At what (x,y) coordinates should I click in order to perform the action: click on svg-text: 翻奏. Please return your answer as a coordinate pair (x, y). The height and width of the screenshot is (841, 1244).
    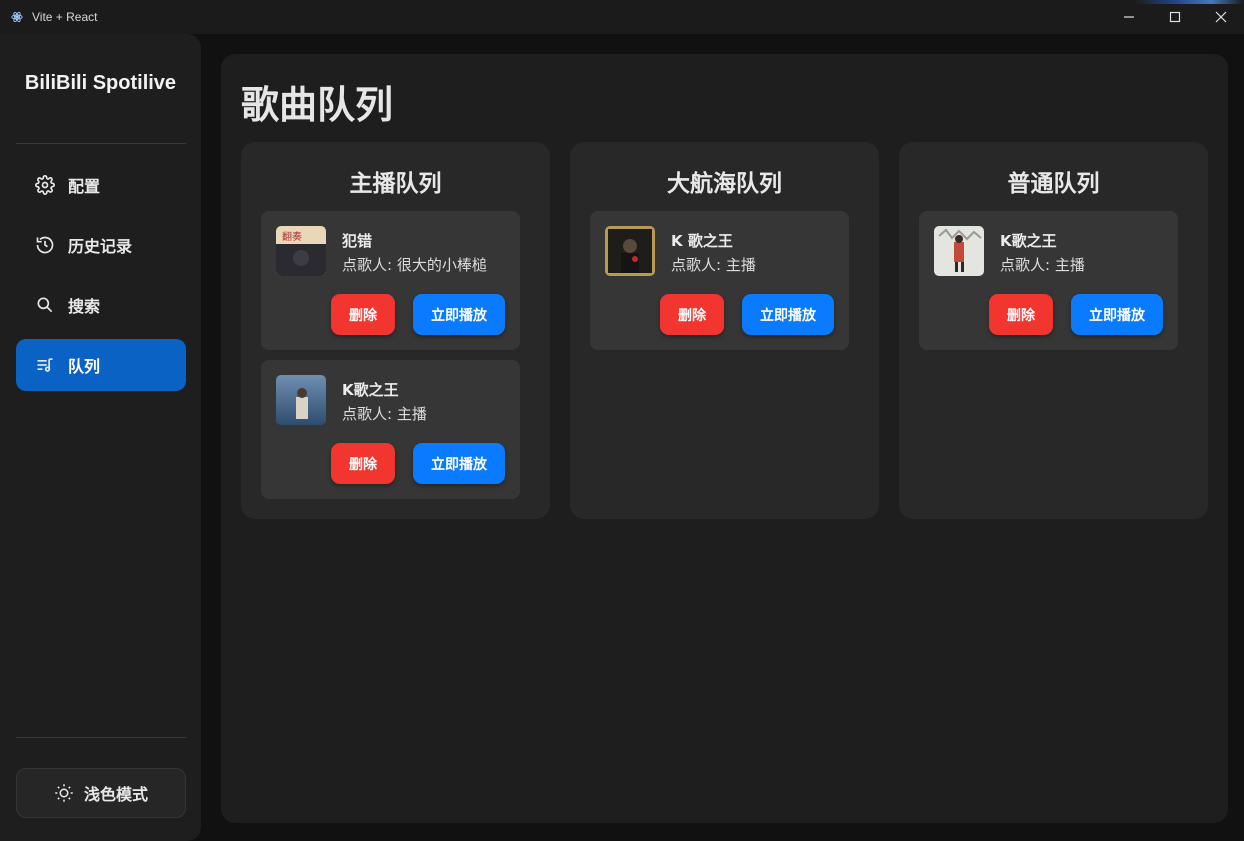
    Looking at the image, I should click on (292, 237).